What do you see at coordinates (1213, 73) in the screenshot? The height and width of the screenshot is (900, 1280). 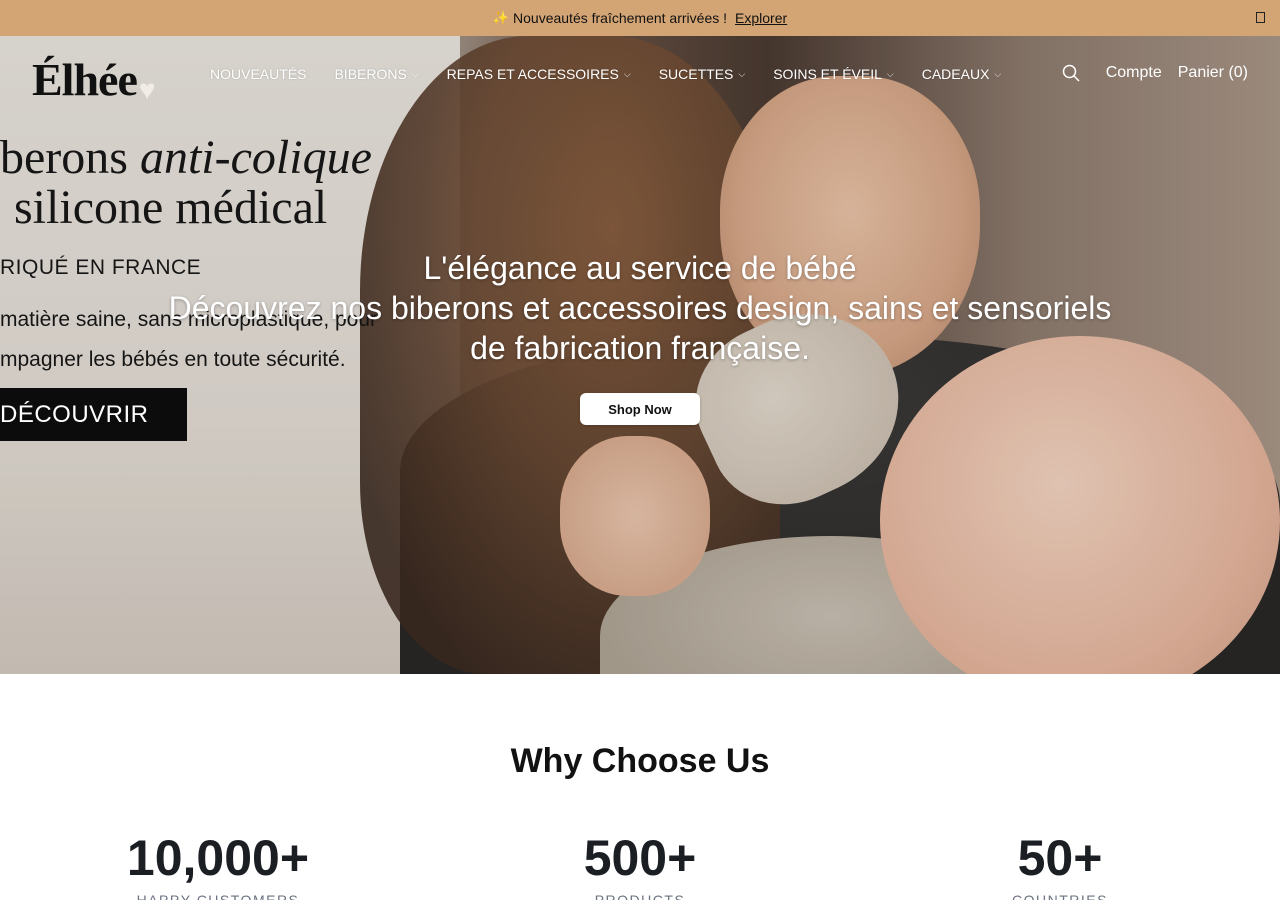 I see `cart-link: Panier (0)` at bounding box center [1213, 73].